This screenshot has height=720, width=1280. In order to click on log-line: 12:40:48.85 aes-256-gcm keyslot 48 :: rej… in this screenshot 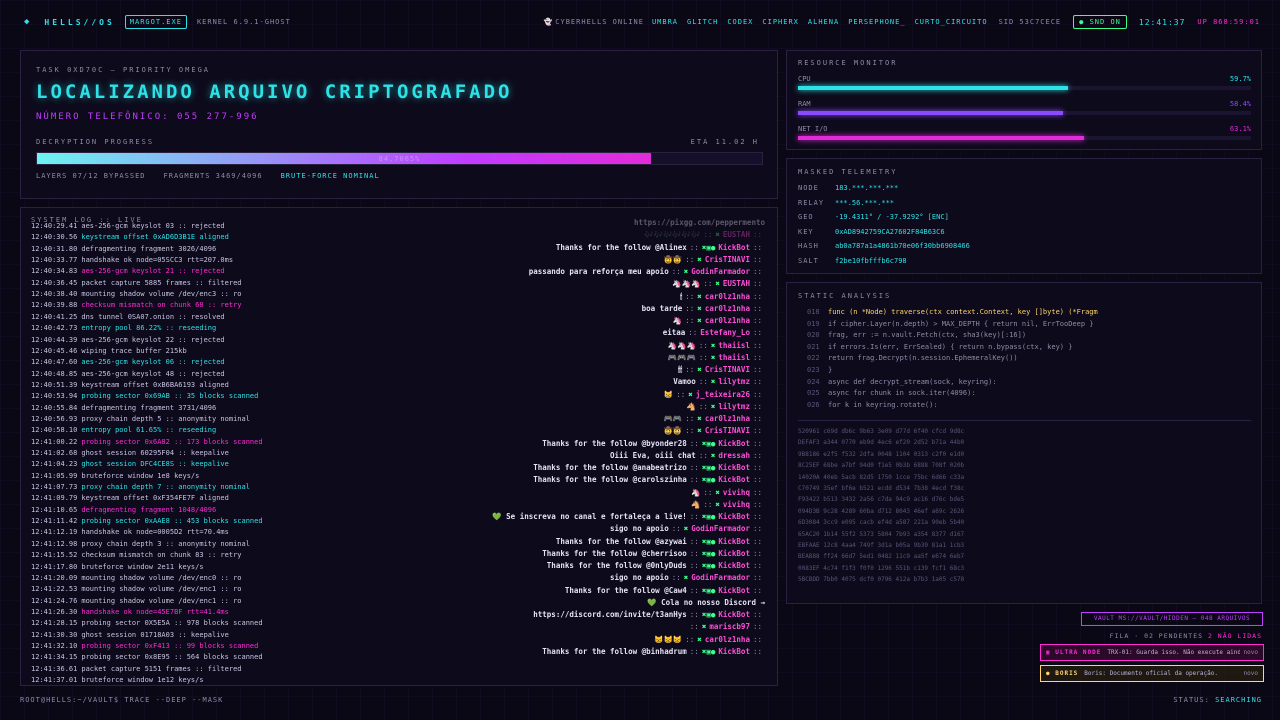, I will do `click(128, 374)`.